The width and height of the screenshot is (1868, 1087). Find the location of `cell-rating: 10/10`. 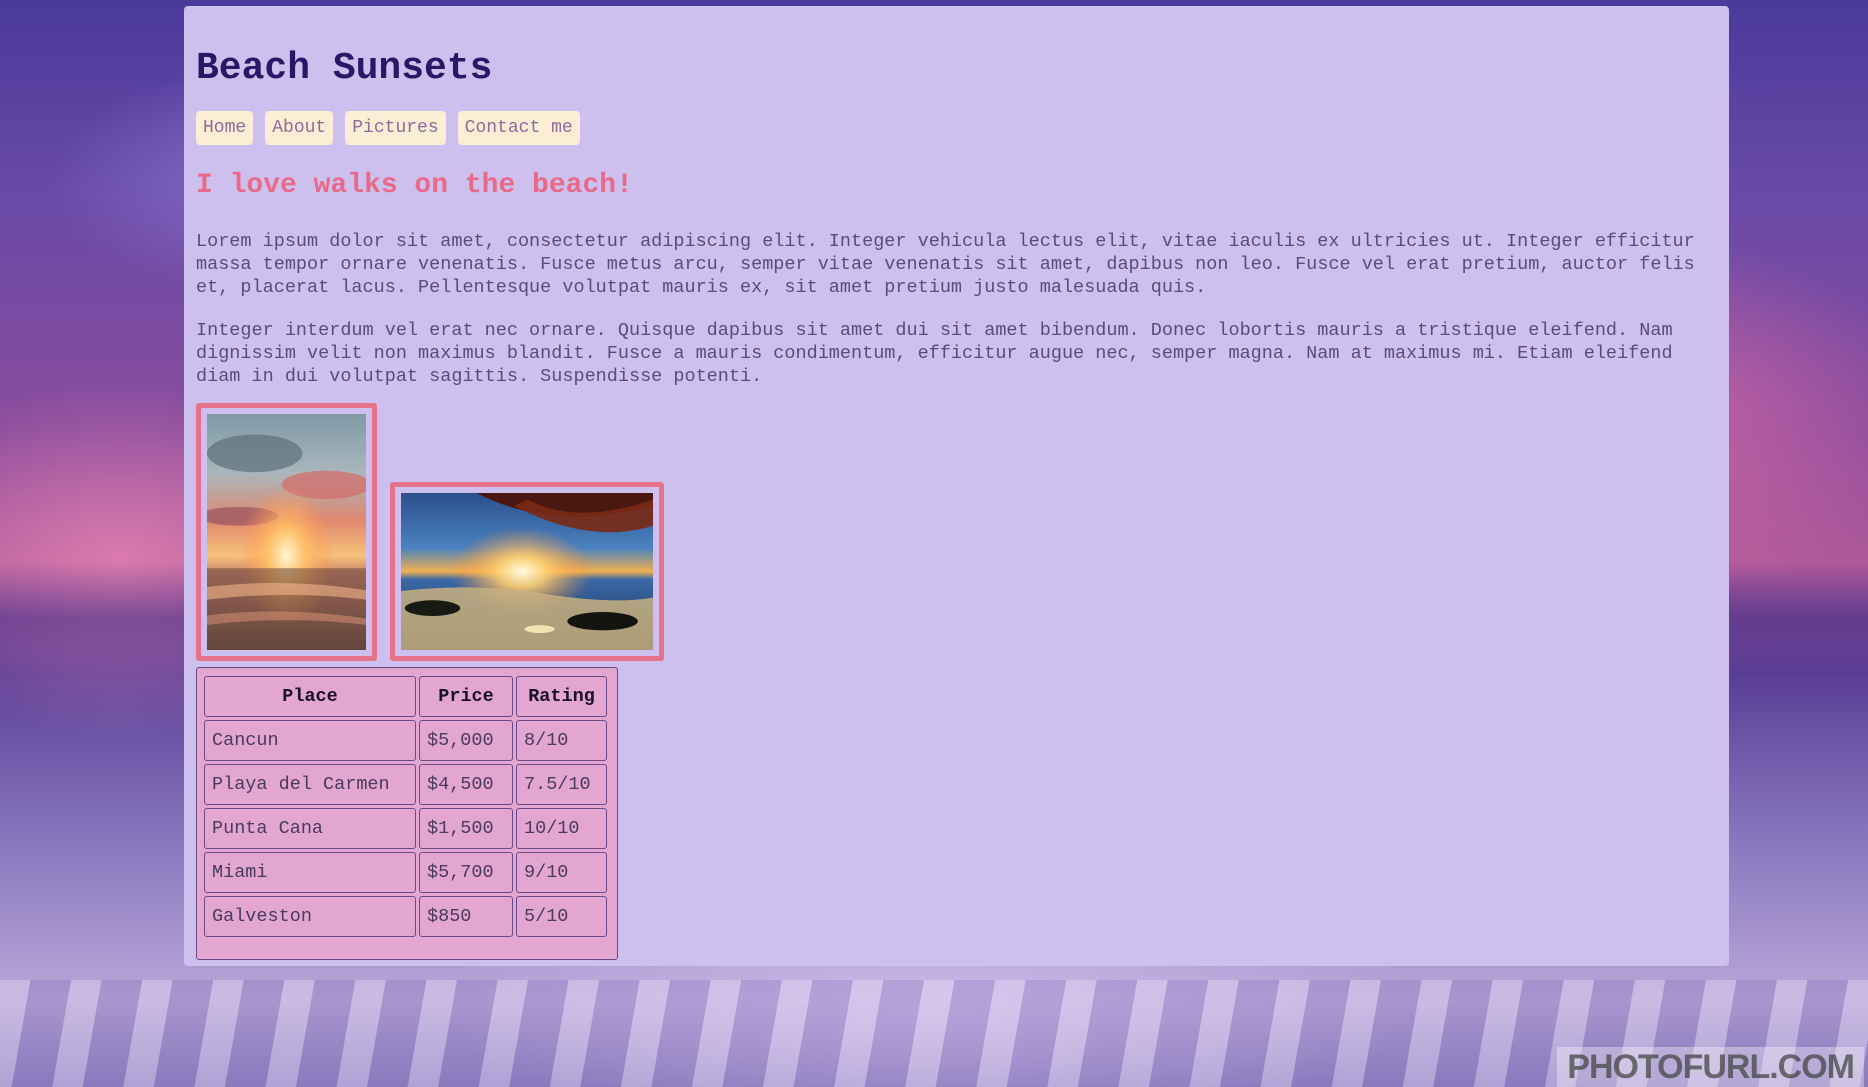

cell-rating: 10/10 is located at coordinates (561, 828).